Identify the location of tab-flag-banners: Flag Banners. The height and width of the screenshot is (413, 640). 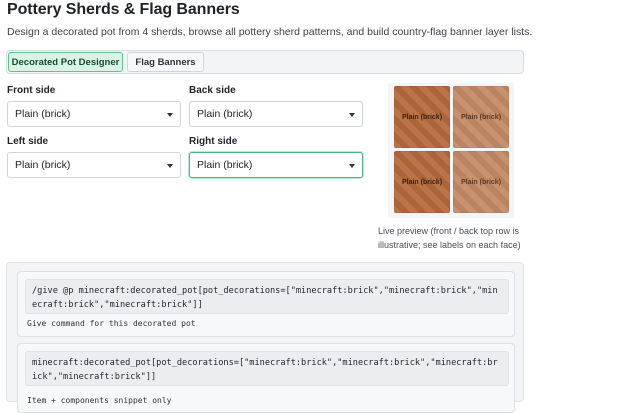
(165, 62).